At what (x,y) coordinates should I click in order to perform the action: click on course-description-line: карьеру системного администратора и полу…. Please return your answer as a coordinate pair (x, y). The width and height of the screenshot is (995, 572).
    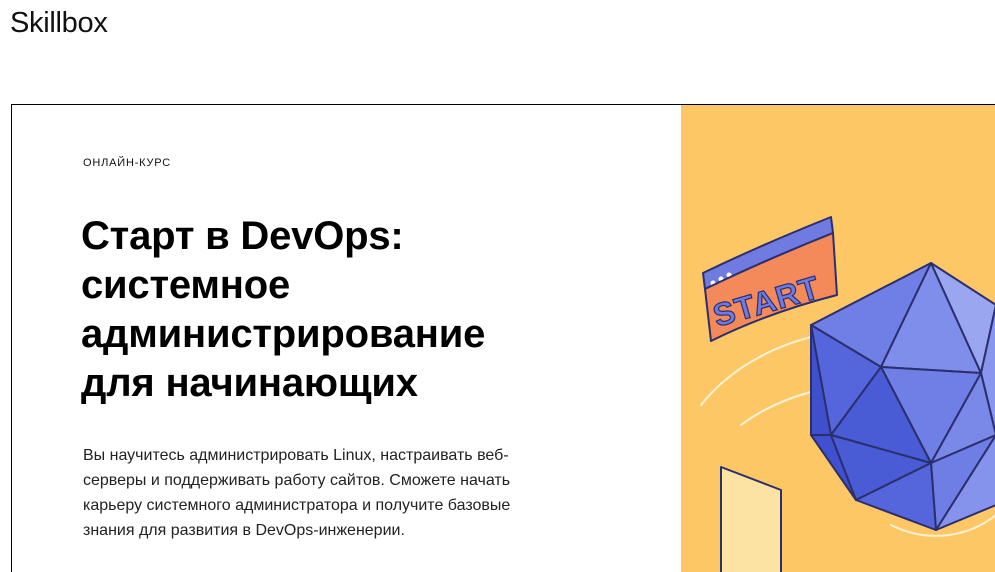
    Looking at the image, I should click on (297, 505).